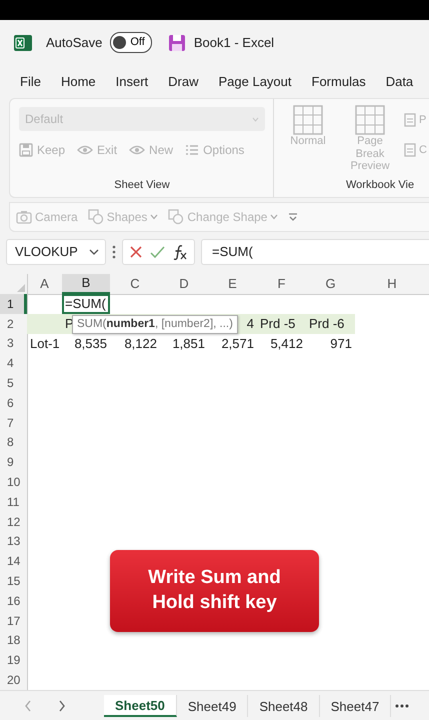 The height and width of the screenshot is (720, 429). What do you see at coordinates (13, 402) in the screenshot?
I see `row-header: 6` at bounding box center [13, 402].